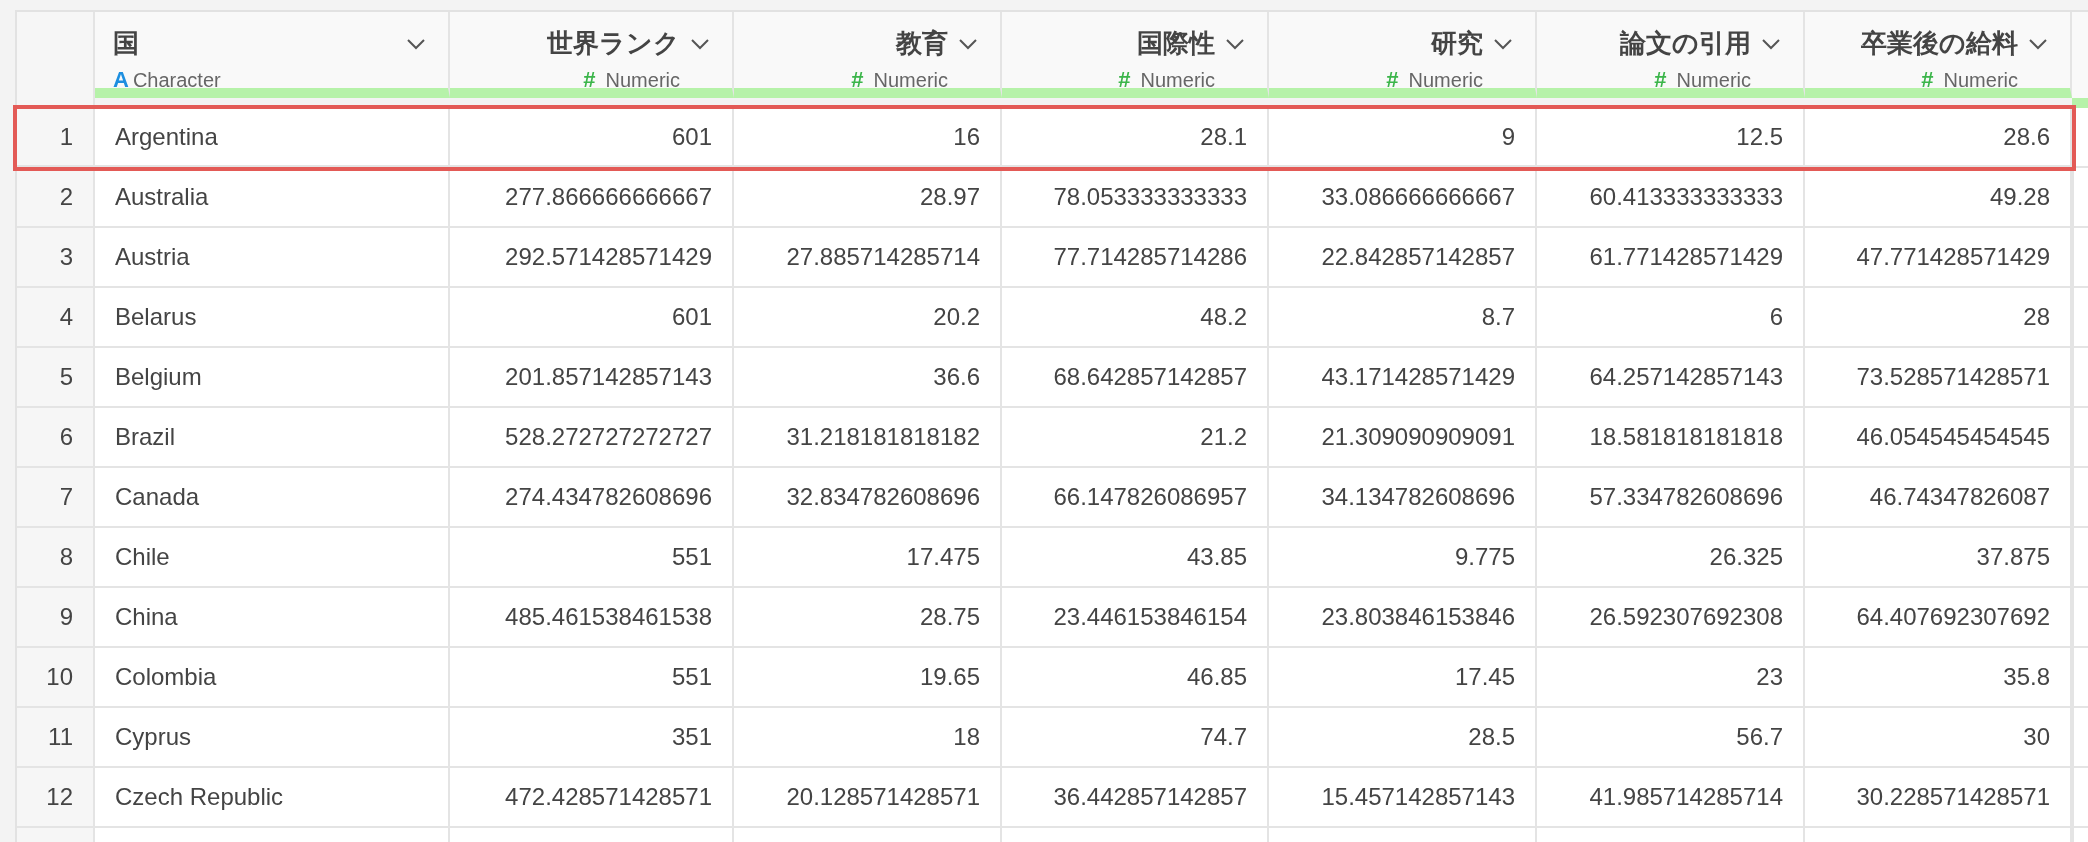 This screenshot has height=842, width=2088. I want to click on table-row: 7 Canada 274.434782608696 32.834782608696 66.147826086957 34.134782608696 57.334782608696 46.74347826087, so click(1044, 498).